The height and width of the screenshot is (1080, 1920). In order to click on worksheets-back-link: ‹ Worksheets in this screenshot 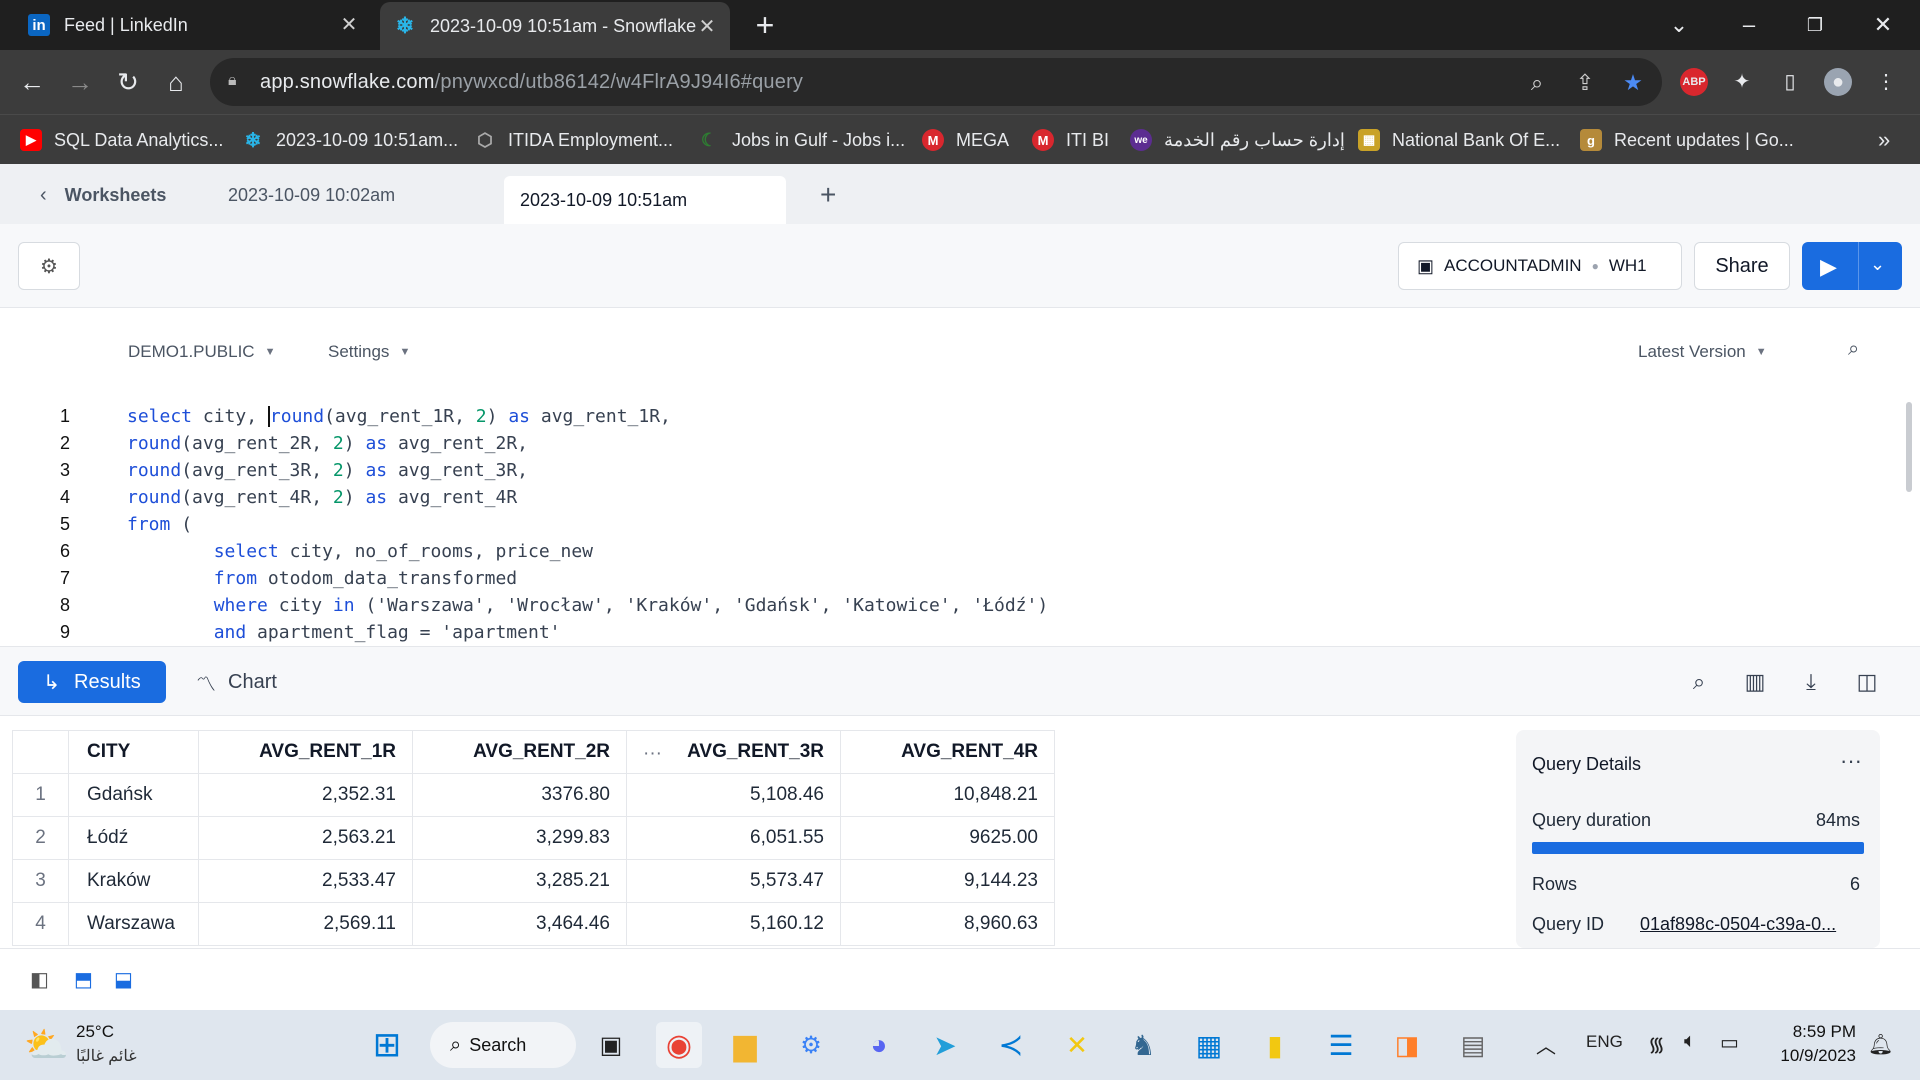, I will do `click(103, 195)`.